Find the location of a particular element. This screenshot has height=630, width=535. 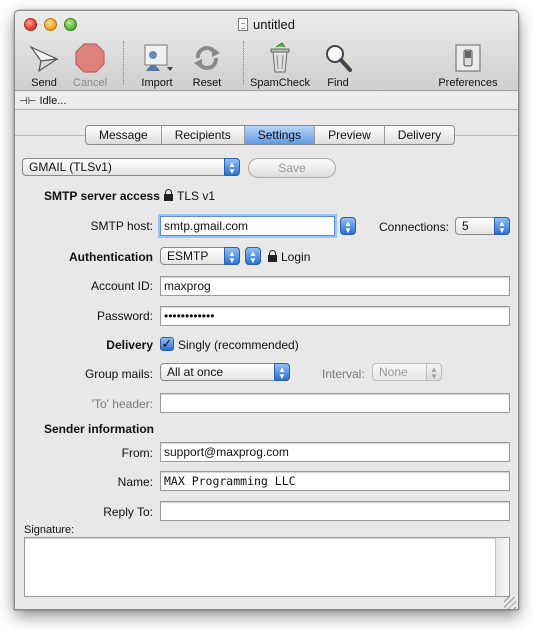

smtp-host-presets-button: ▲ ▼ is located at coordinates (348, 226).